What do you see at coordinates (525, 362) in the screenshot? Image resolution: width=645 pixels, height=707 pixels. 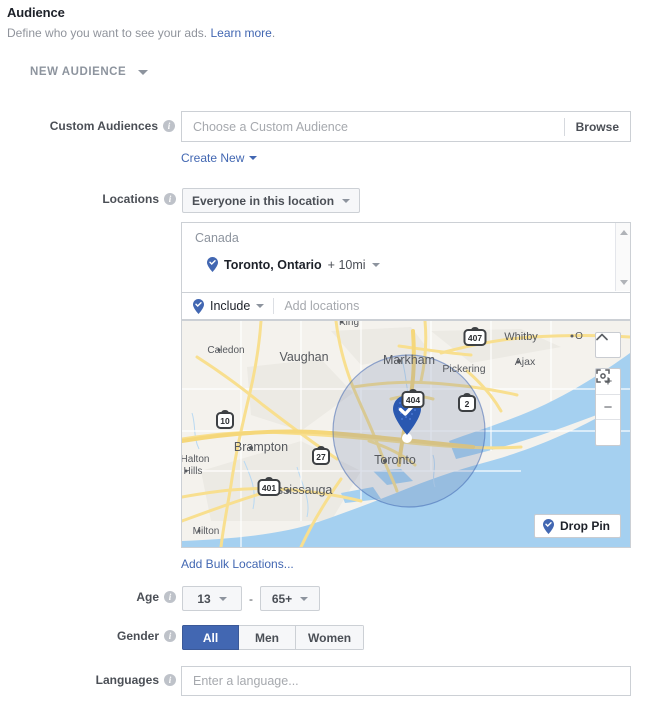 I see `map-place-label: Ajax` at bounding box center [525, 362].